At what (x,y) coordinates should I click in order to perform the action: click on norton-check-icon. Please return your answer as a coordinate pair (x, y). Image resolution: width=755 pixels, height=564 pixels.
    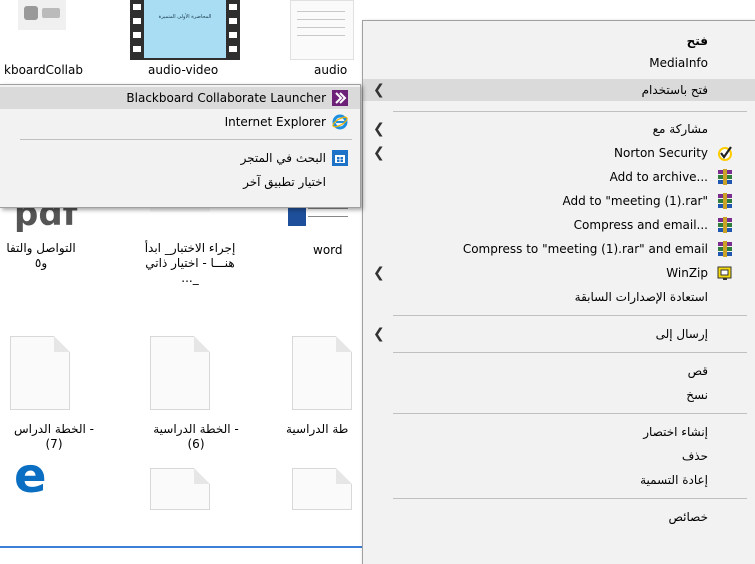
    Looking at the image, I should click on (725, 153).